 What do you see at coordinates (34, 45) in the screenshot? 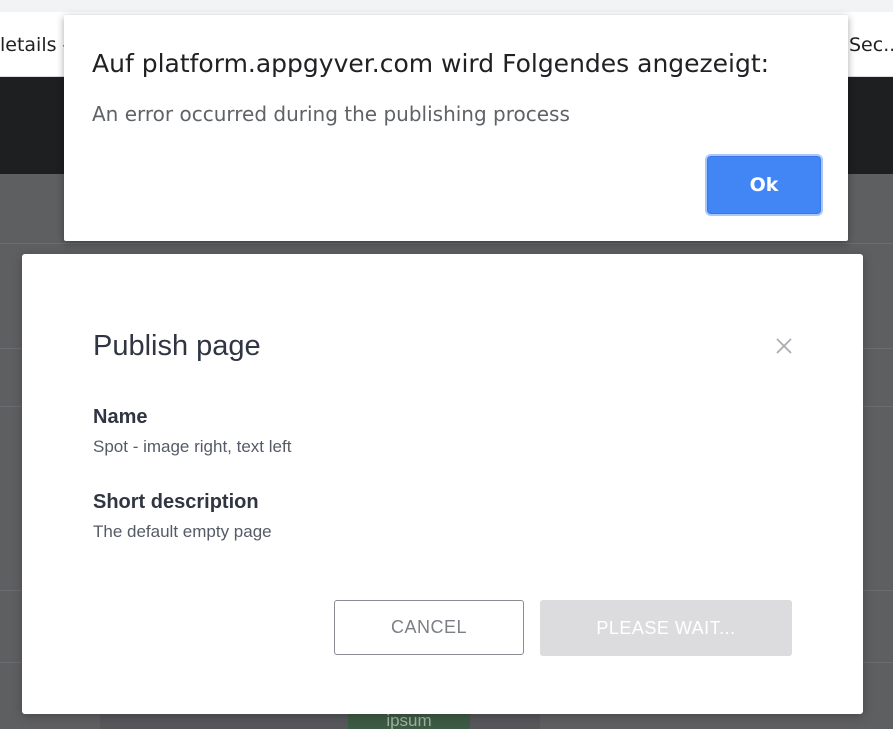
I see `bookmark-item-details: letails -` at bounding box center [34, 45].